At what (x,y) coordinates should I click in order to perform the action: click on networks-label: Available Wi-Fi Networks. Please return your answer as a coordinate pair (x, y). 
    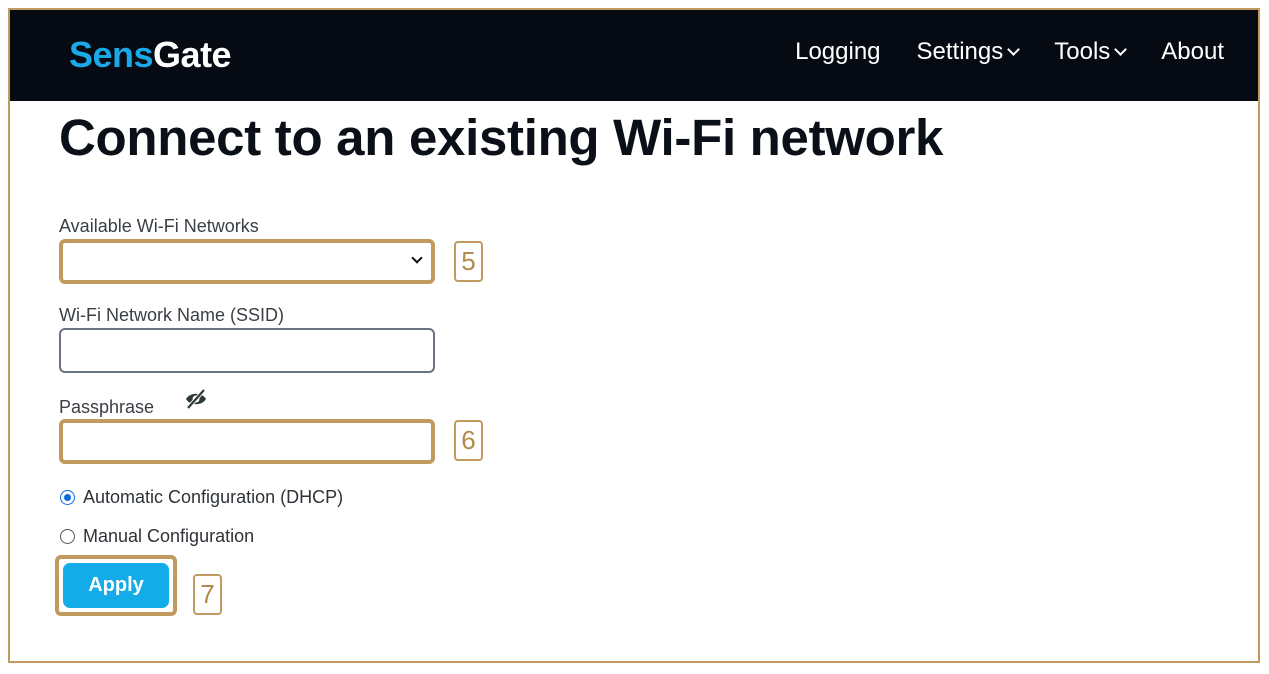
    Looking at the image, I should click on (159, 226).